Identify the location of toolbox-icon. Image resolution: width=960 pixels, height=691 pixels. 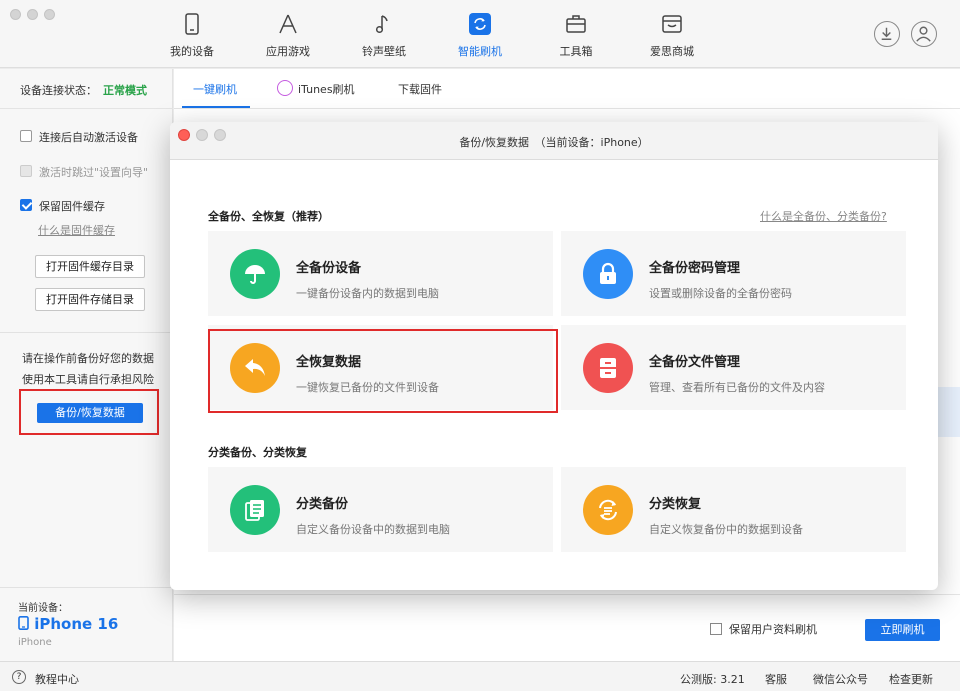
(576, 24).